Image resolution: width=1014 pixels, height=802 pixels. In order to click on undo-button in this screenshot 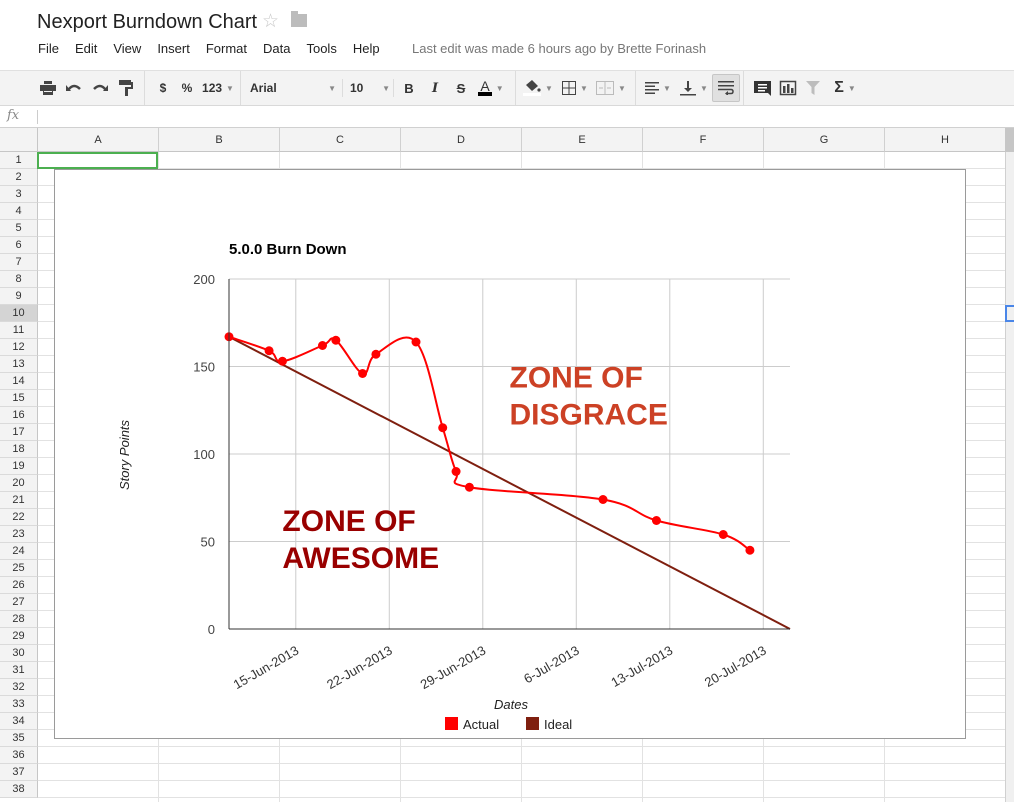, I will do `click(74, 88)`.